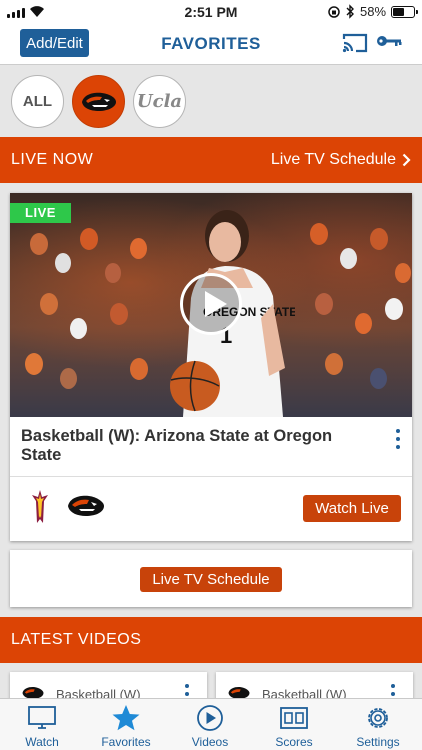  I want to click on live-tv-schedule-link: Live TV Schedule, so click(341, 160).